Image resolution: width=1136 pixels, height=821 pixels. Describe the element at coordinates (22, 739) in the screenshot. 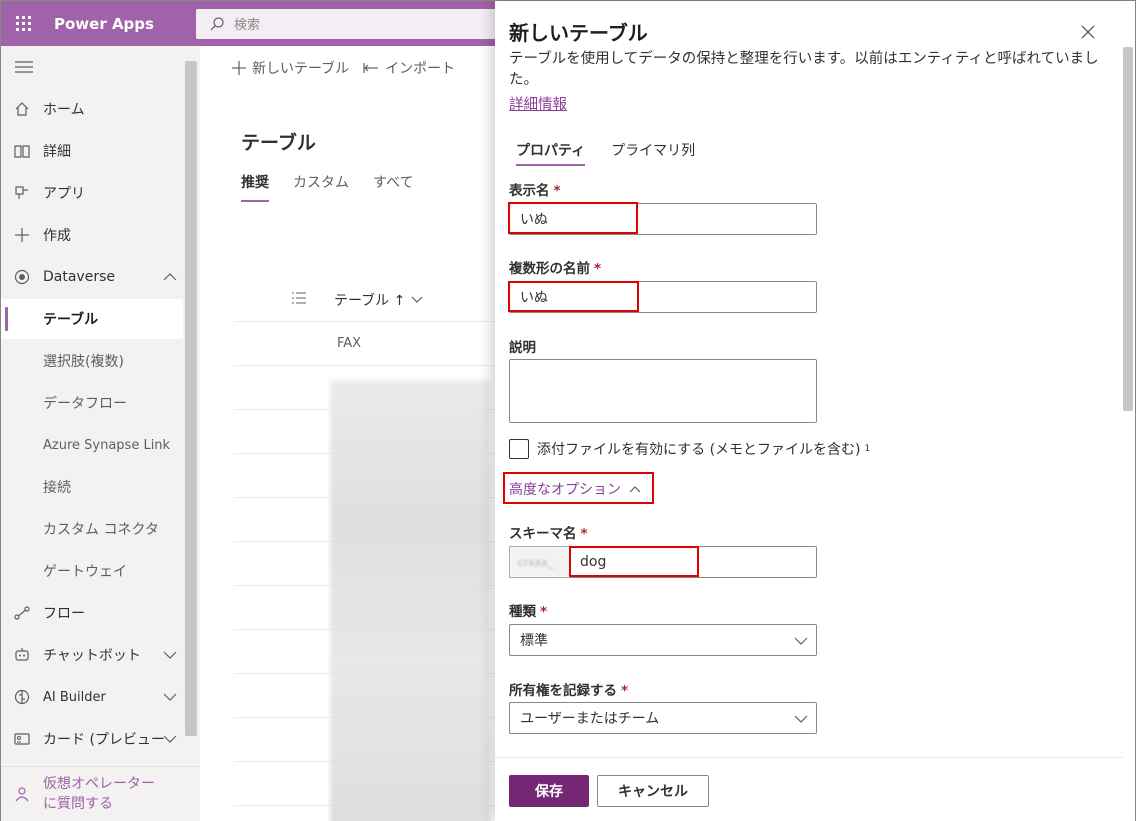

I see `card-icon` at that location.